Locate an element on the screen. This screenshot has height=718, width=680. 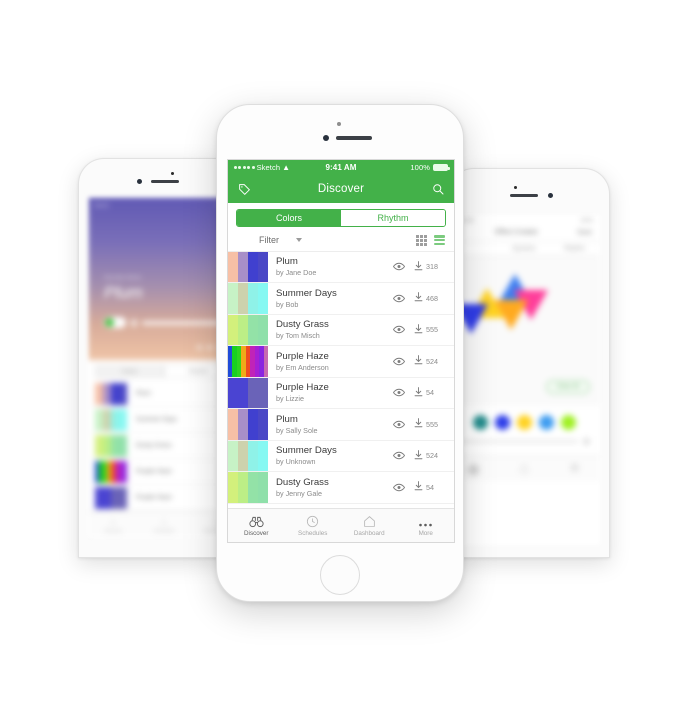
palette-row: Purple Haze by Em Anderson 524 is located at coordinates (341, 362).